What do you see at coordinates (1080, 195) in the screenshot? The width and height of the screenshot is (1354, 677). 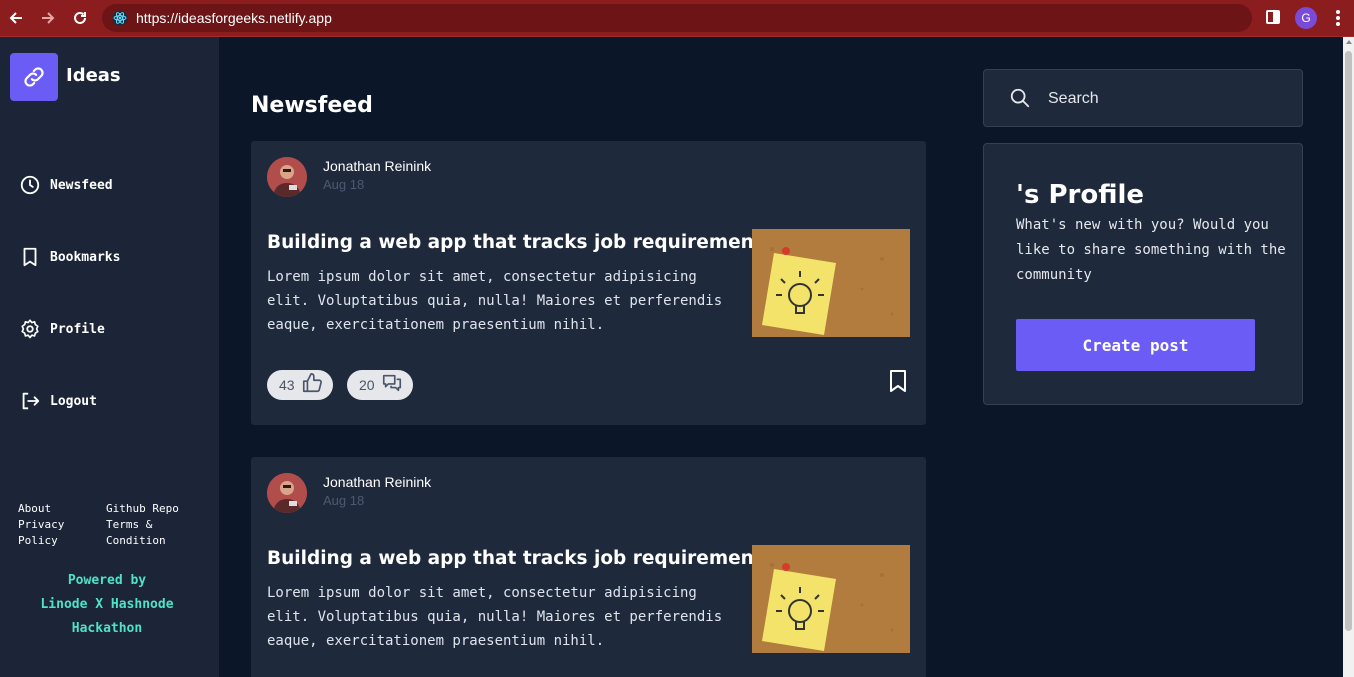 I see `profile-title: 's Profile` at bounding box center [1080, 195].